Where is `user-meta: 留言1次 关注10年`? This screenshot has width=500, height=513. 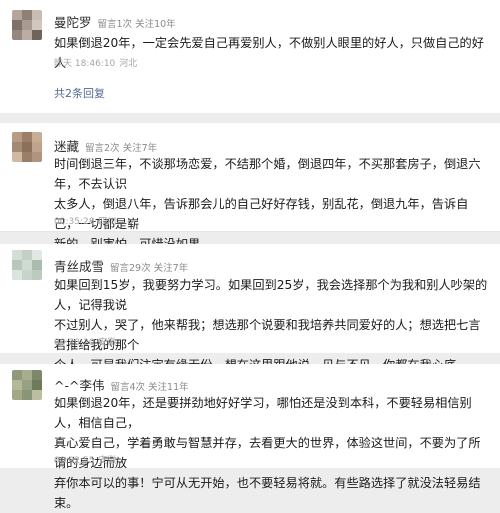
user-meta: 留言1次 关注10年 is located at coordinates (136, 24).